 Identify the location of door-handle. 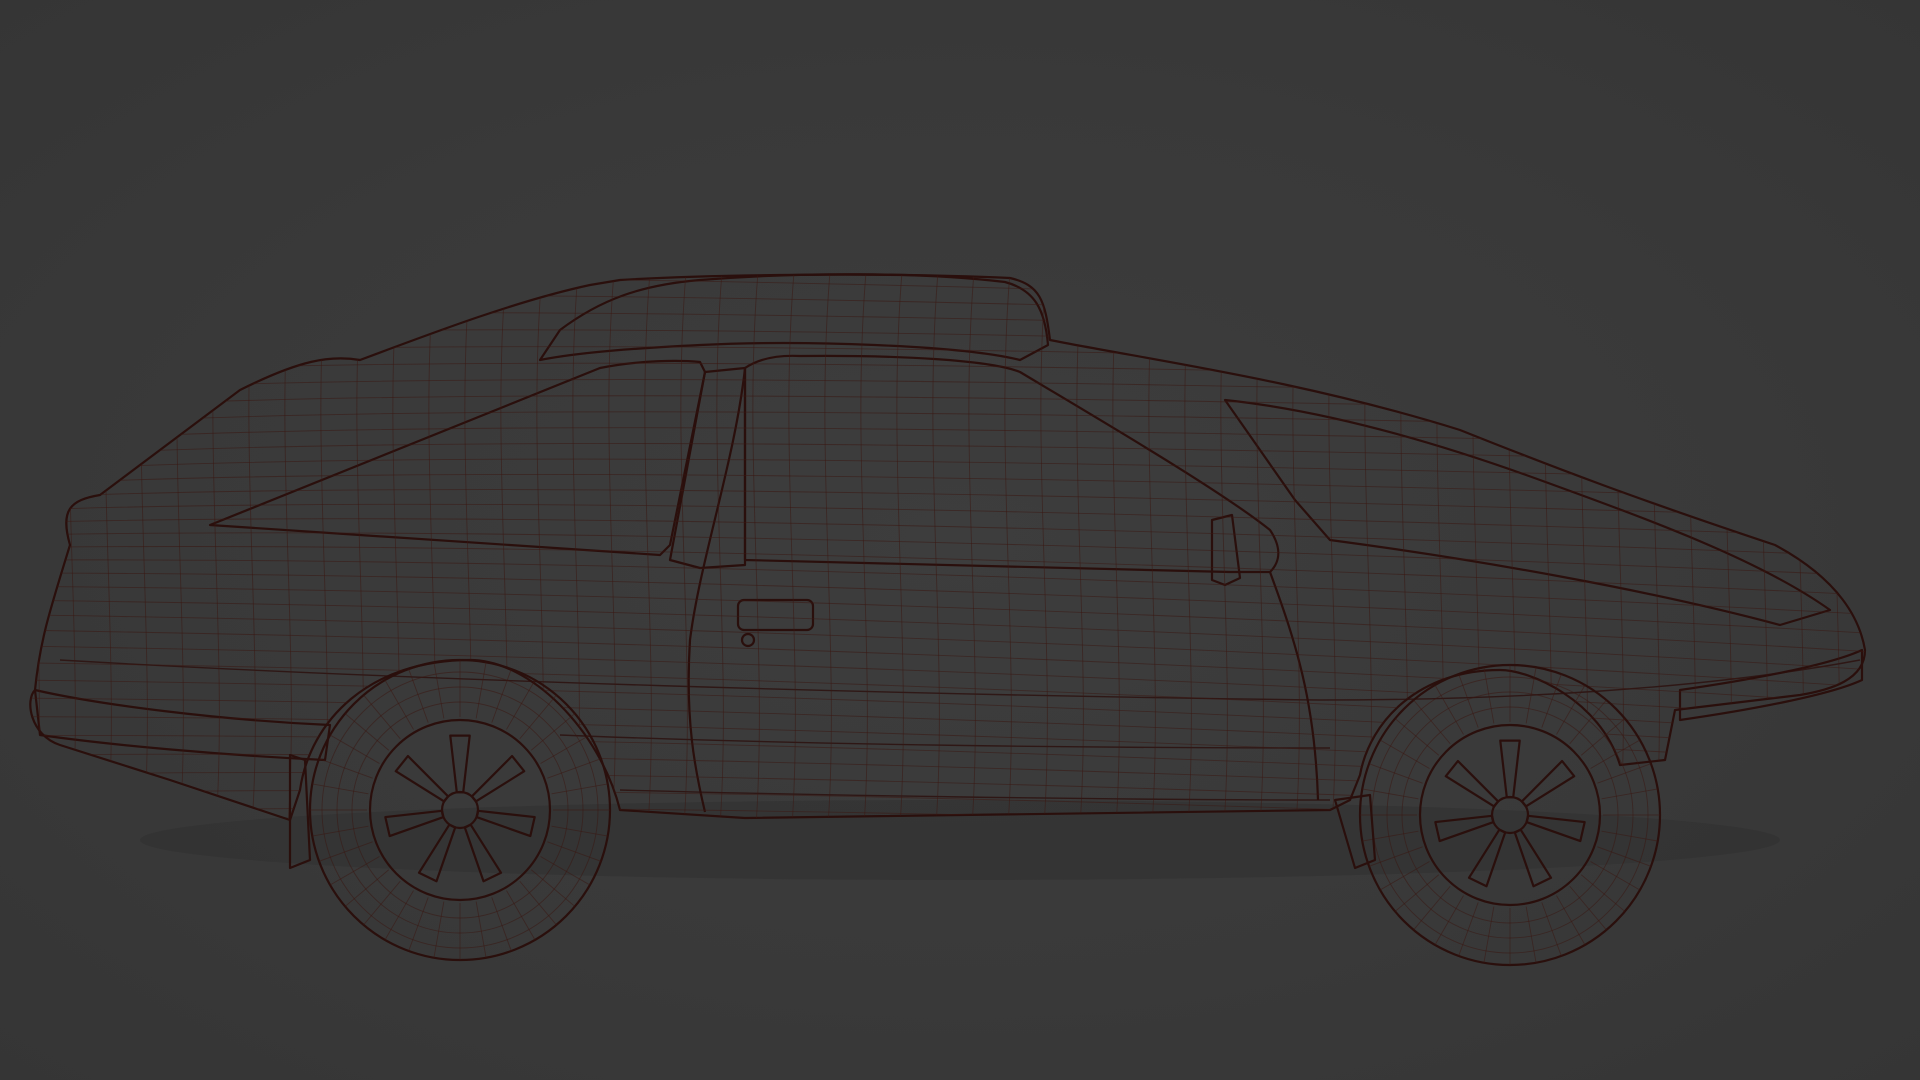
(775, 615).